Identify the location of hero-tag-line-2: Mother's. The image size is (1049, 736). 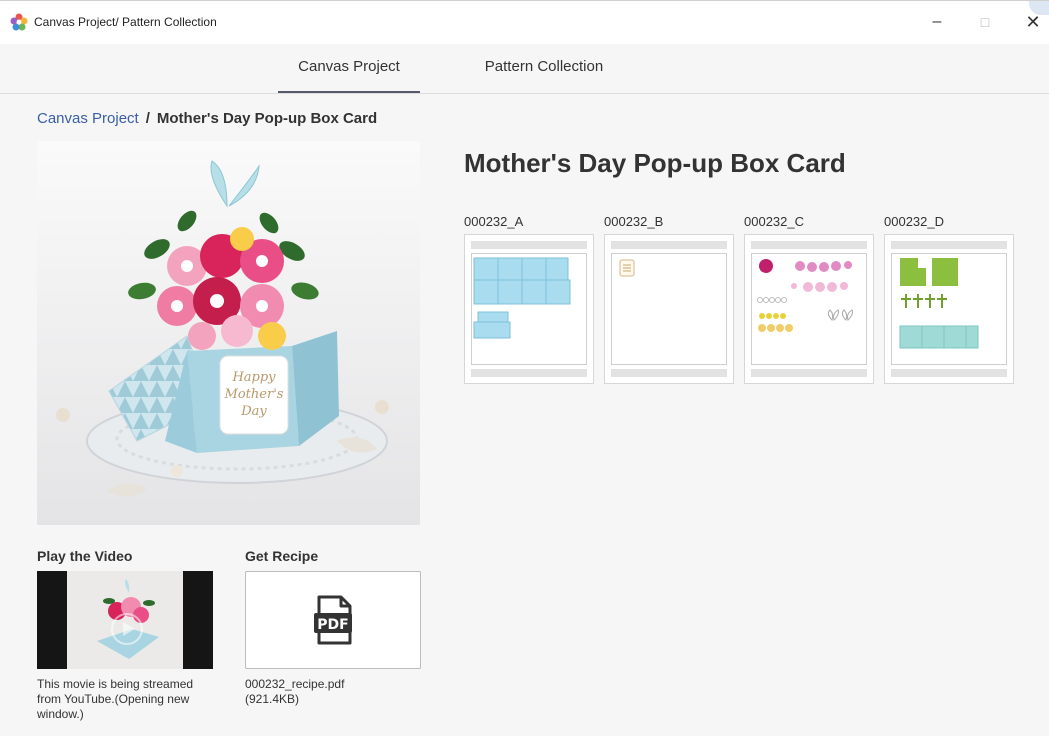
(254, 394).